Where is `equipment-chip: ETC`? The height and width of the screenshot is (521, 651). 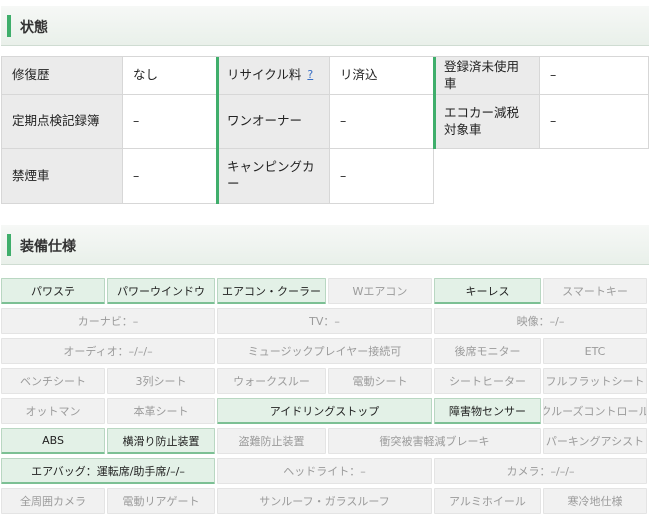 equipment-chip: ETC is located at coordinates (595, 351).